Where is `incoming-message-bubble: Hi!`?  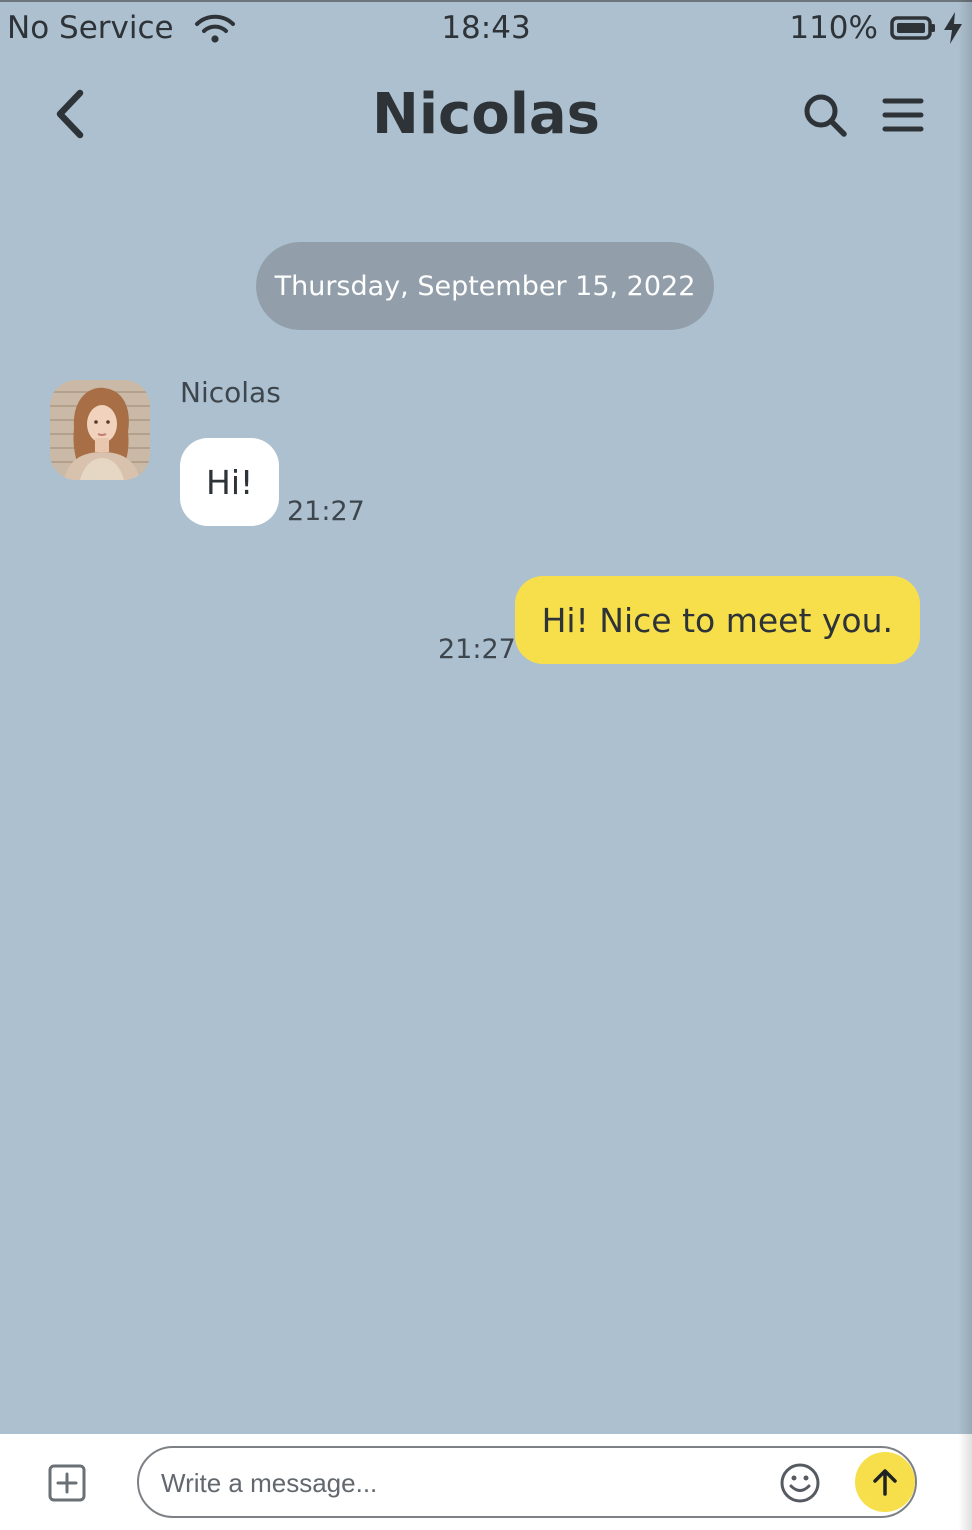 incoming-message-bubble: Hi! is located at coordinates (230, 482).